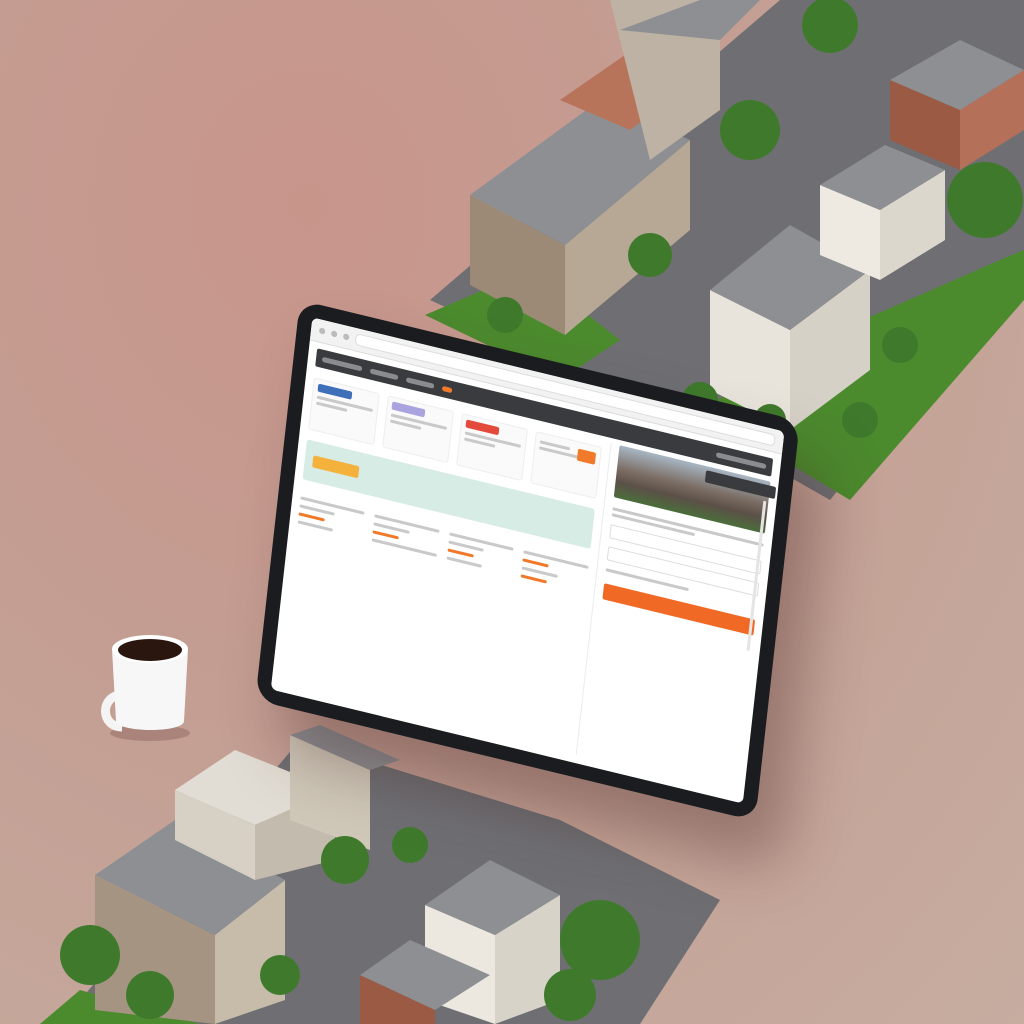 The image size is (1024, 1024). Describe the element at coordinates (447, 389) in the screenshot. I see `notification-badge` at that location.